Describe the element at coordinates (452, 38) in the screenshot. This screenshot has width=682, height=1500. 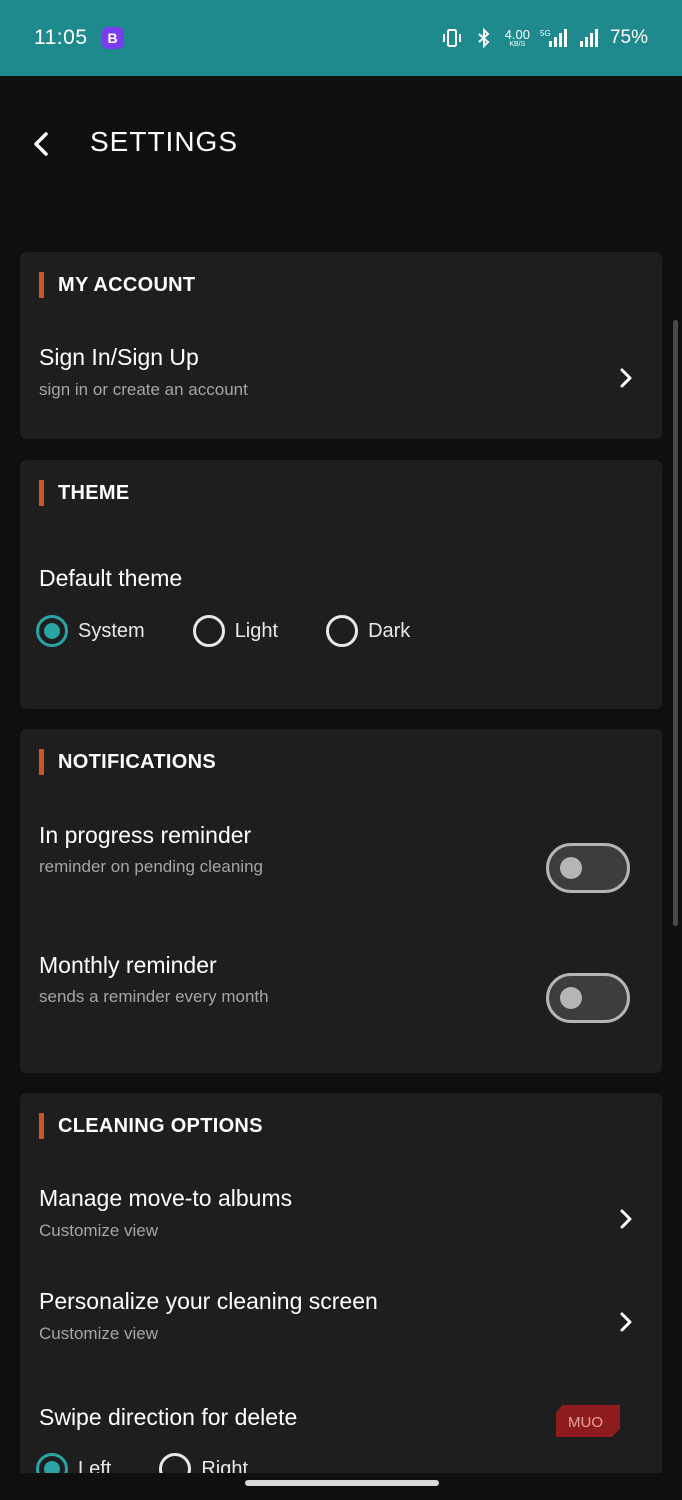
I see `vibrate-icon` at that location.